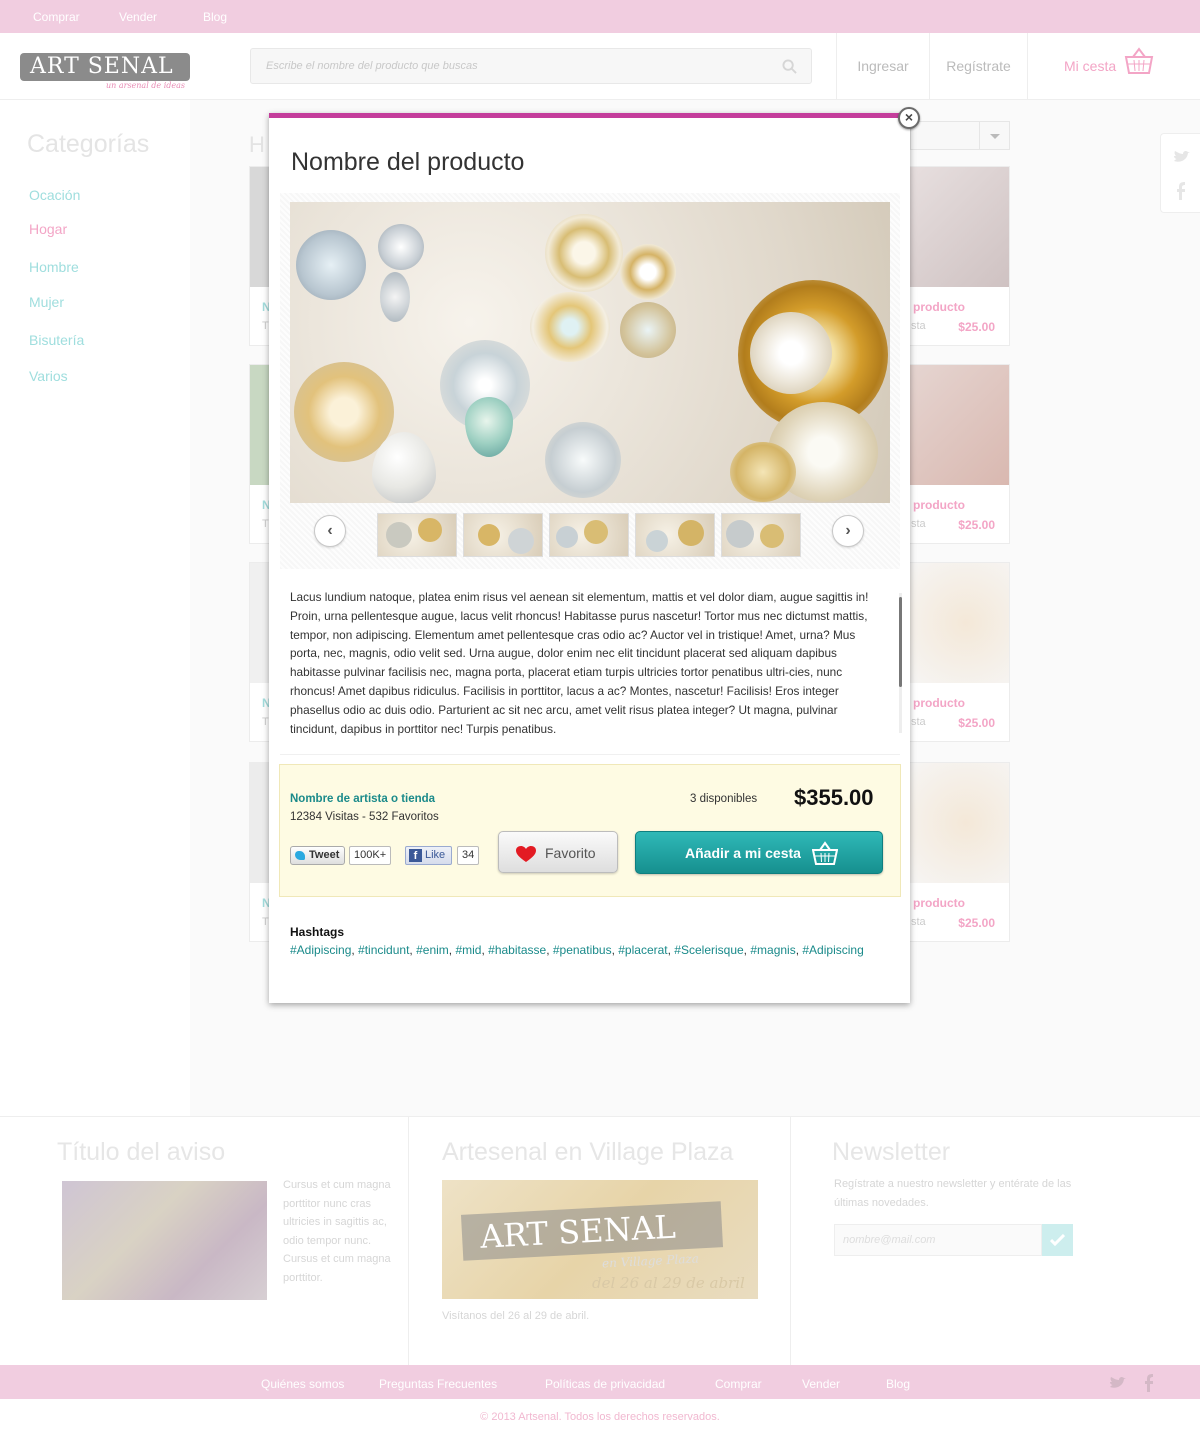 The width and height of the screenshot is (1200, 1435). What do you see at coordinates (432, 950) in the screenshot?
I see `hashtag-link: #enim` at bounding box center [432, 950].